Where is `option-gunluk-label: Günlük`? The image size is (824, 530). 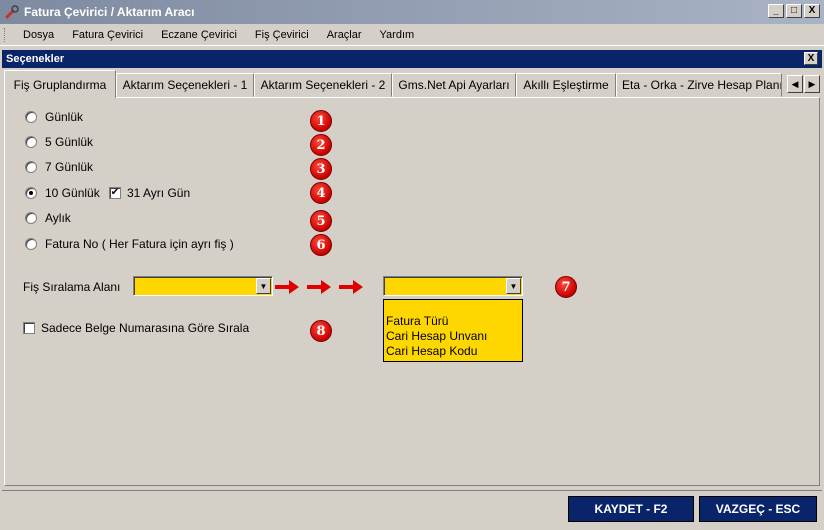 option-gunluk-label: Günlük is located at coordinates (64, 117).